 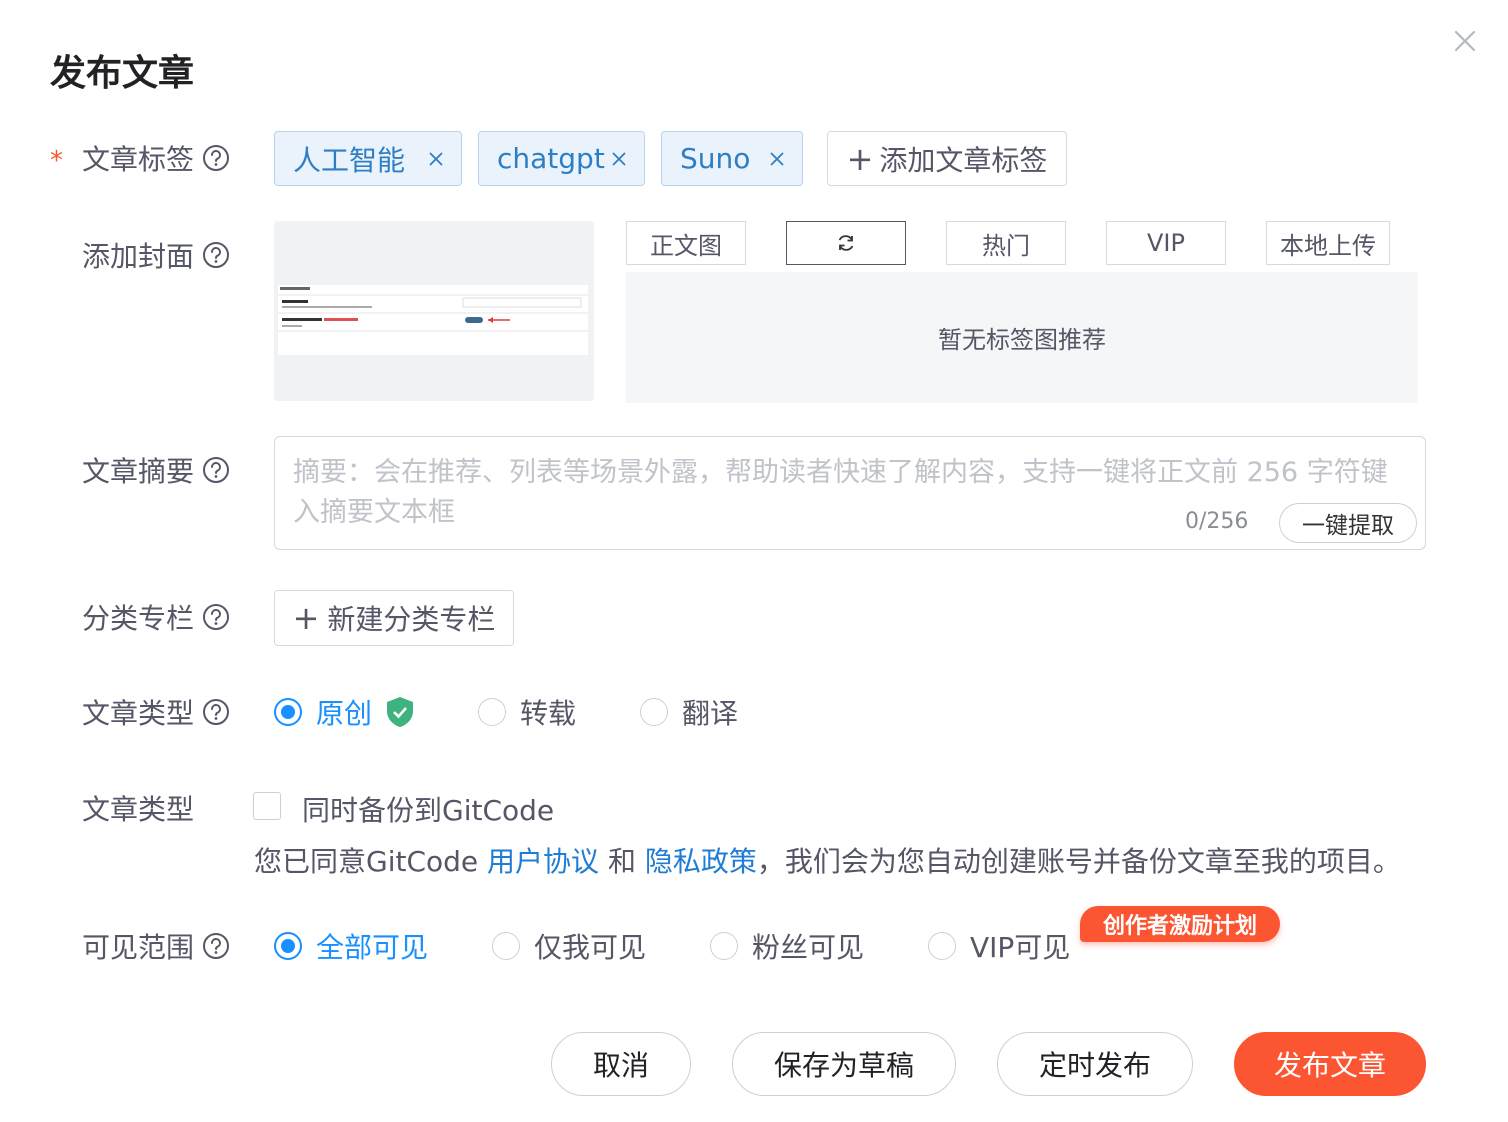 I want to click on close-icon, so click(x=1465, y=41).